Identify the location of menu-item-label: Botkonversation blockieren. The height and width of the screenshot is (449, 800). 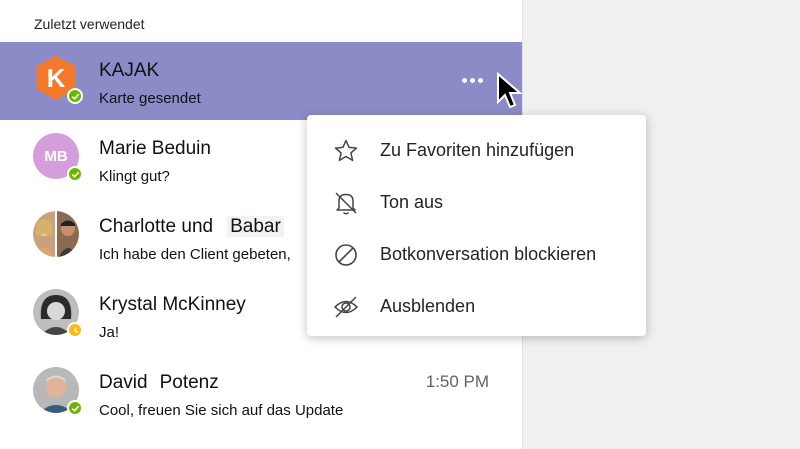
(488, 254).